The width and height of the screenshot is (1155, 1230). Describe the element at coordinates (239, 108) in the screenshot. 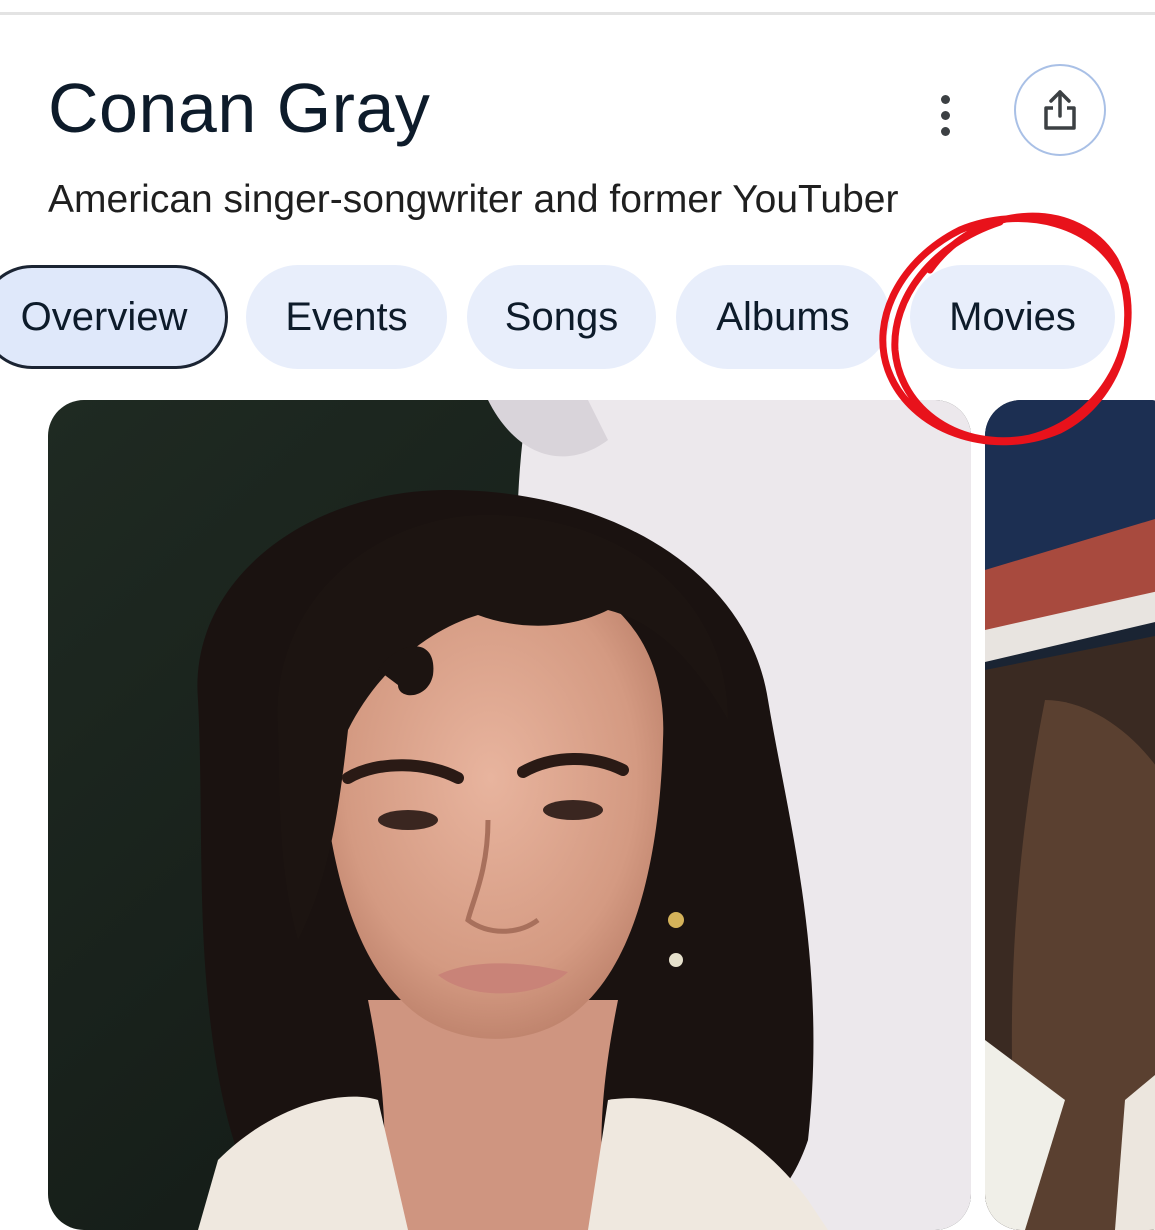

I see `entity-title: Conan Gray` at that location.